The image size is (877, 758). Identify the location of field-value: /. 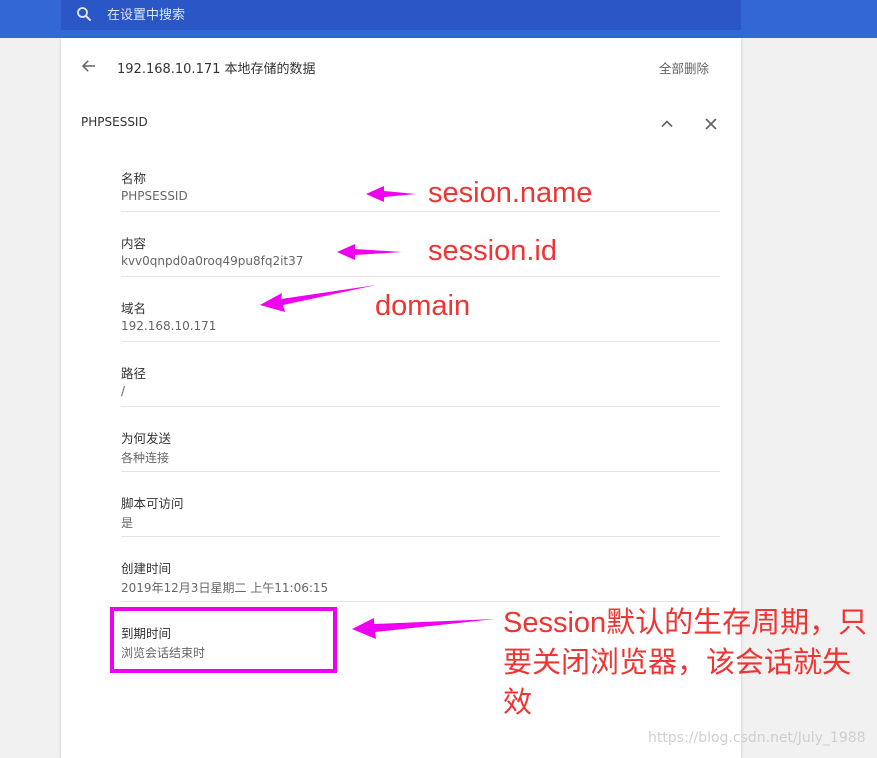
(123, 391).